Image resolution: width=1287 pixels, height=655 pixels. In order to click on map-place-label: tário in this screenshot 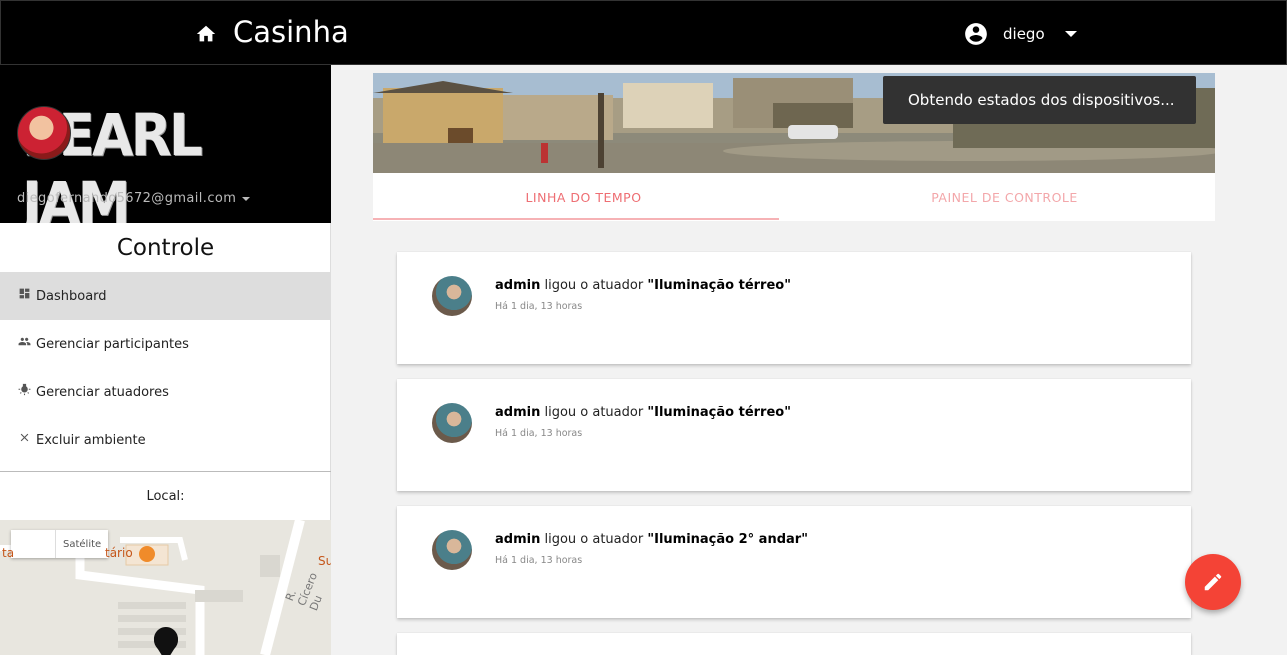, I will do `click(119, 553)`.